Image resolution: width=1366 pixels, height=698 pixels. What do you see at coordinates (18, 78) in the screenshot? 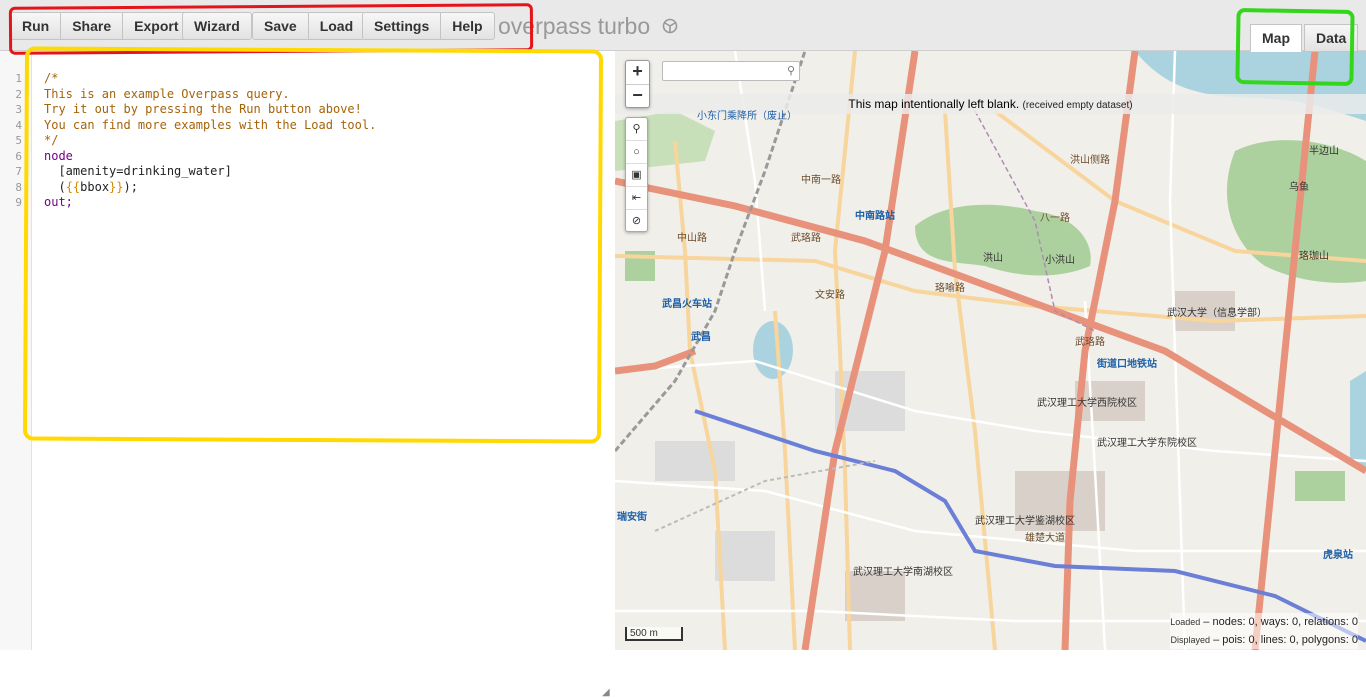
I see `line-number: 1` at bounding box center [18, 78].